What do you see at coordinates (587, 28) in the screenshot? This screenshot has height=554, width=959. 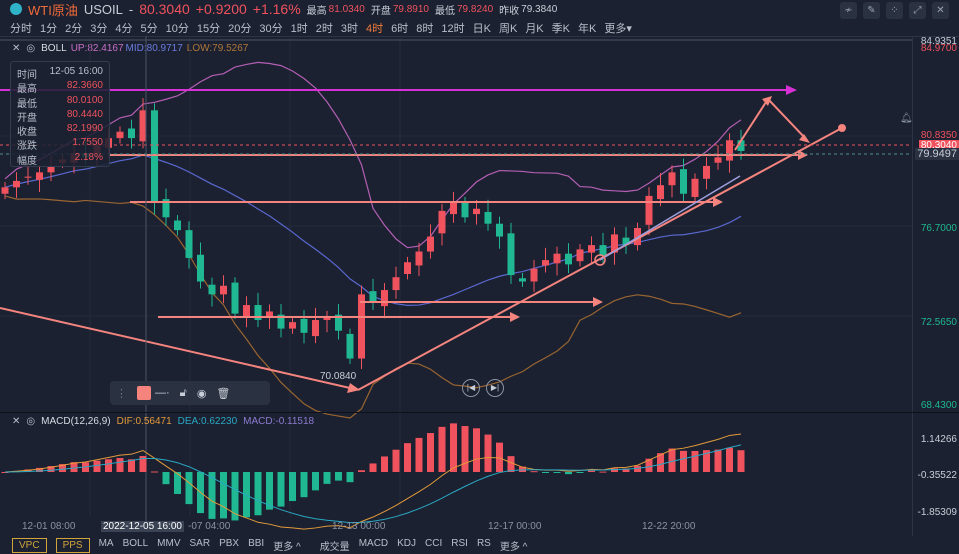 I see `period-tab: 年K` at bounding box center [587, 28].